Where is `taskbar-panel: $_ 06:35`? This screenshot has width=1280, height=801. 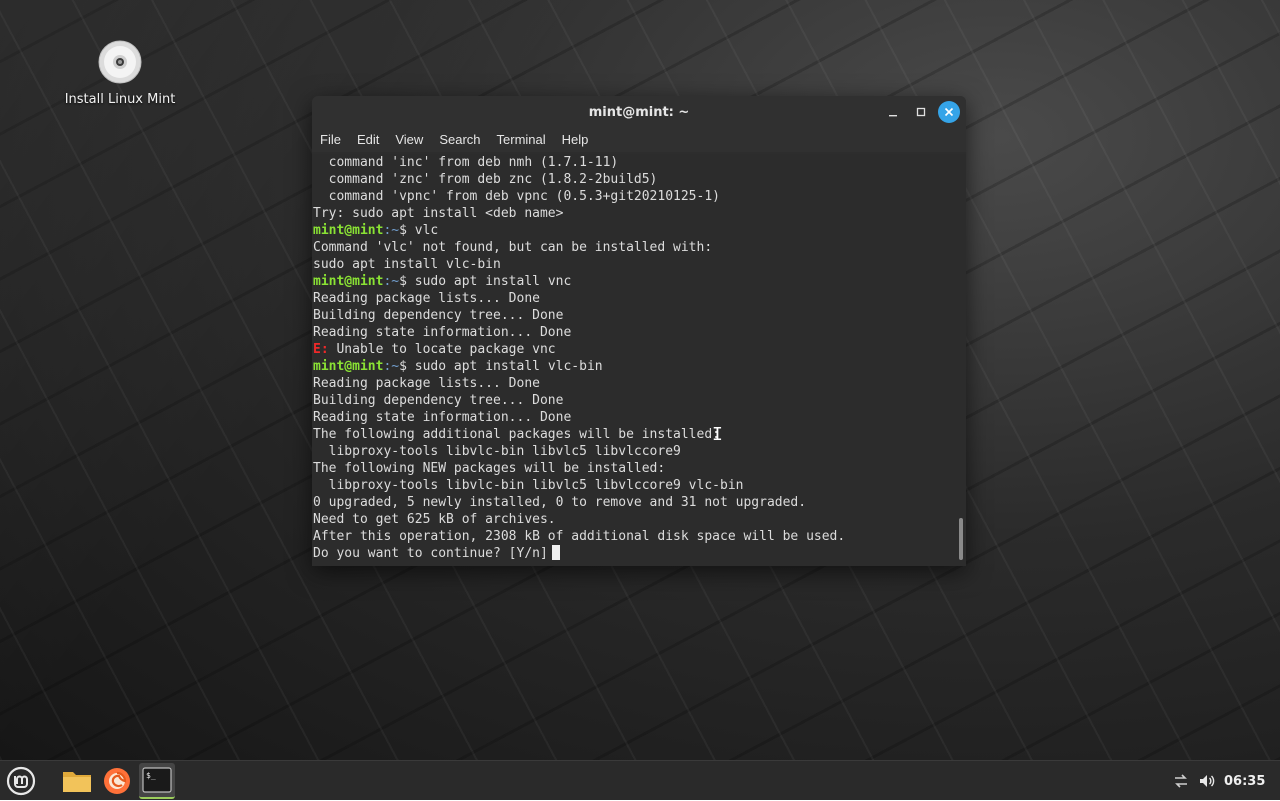 taskbar-panel: $_ 06:35 is located at coordinates (640, 780).